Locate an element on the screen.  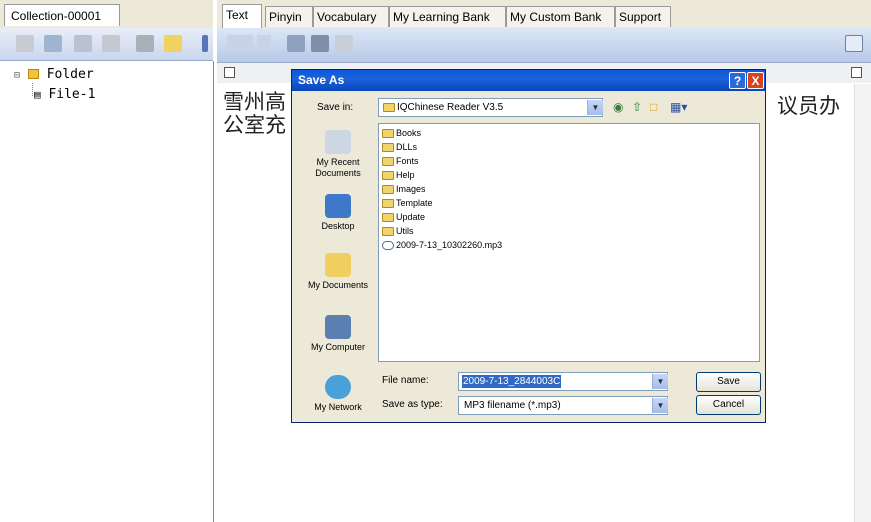
dialog-title: Save As is located at coordinates (321, 80).